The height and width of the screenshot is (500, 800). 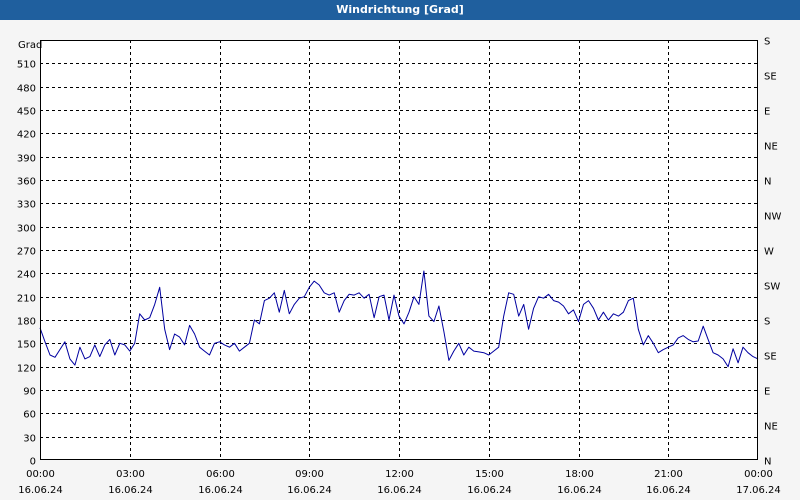 I want to click on y-tick-label: 240, so click(x=26, y=275).